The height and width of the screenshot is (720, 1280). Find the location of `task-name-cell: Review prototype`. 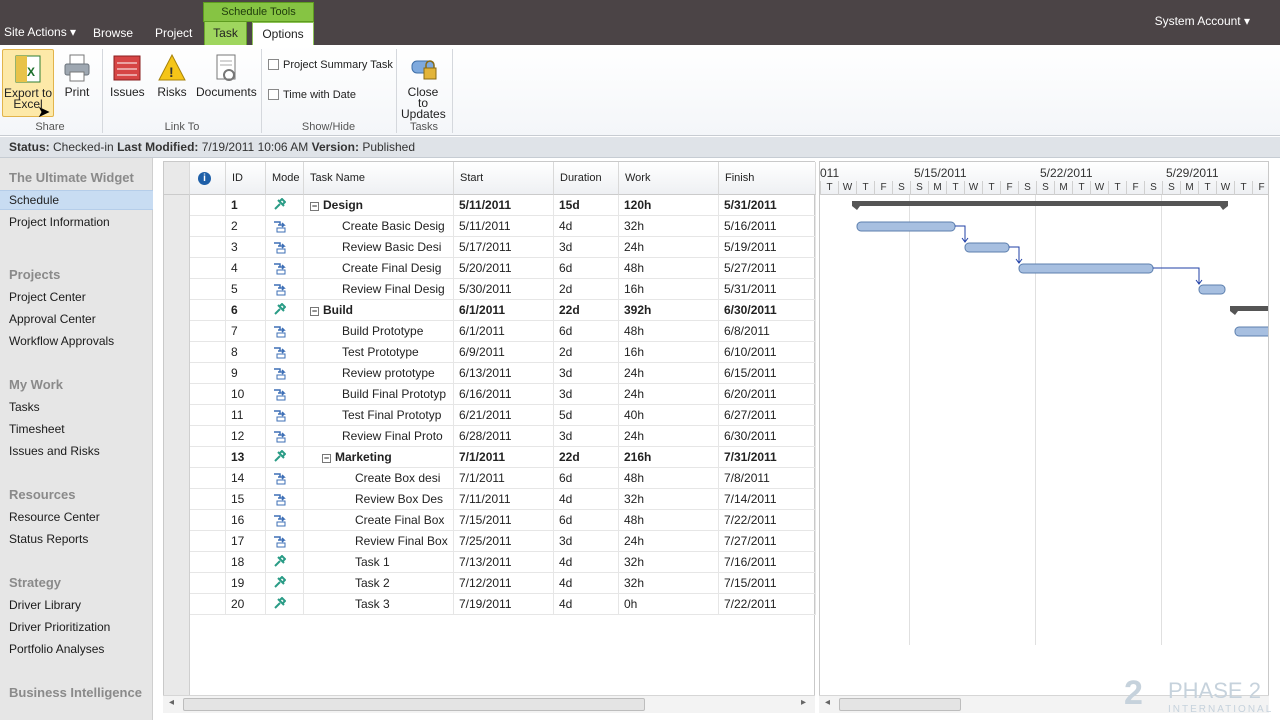

task-name-cell: Review prototype is located at coordinates (379, 373).